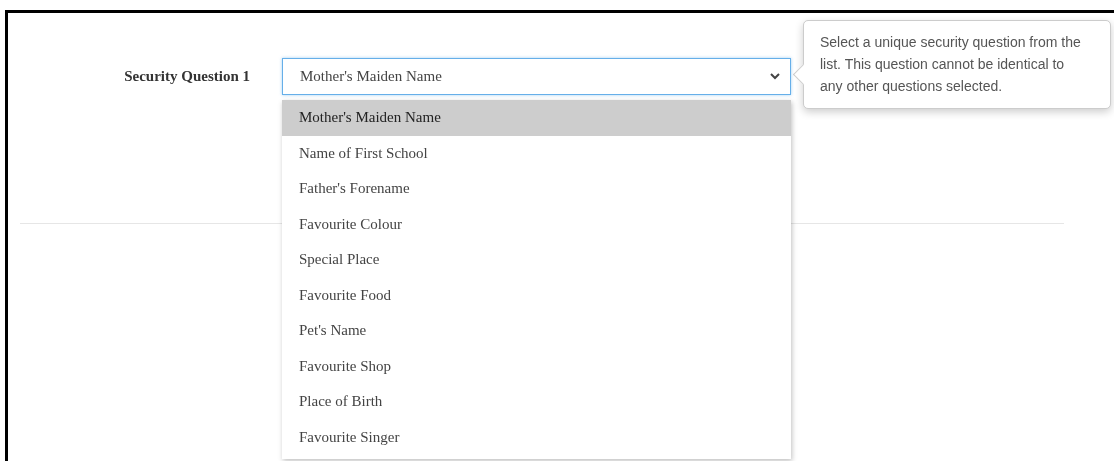 This screenshot has height=461, width=1114. What do you see at coordinates (186, 76) in the screenshot?
I see `field-label: Security Question 1` at bounding box center [186, 76].